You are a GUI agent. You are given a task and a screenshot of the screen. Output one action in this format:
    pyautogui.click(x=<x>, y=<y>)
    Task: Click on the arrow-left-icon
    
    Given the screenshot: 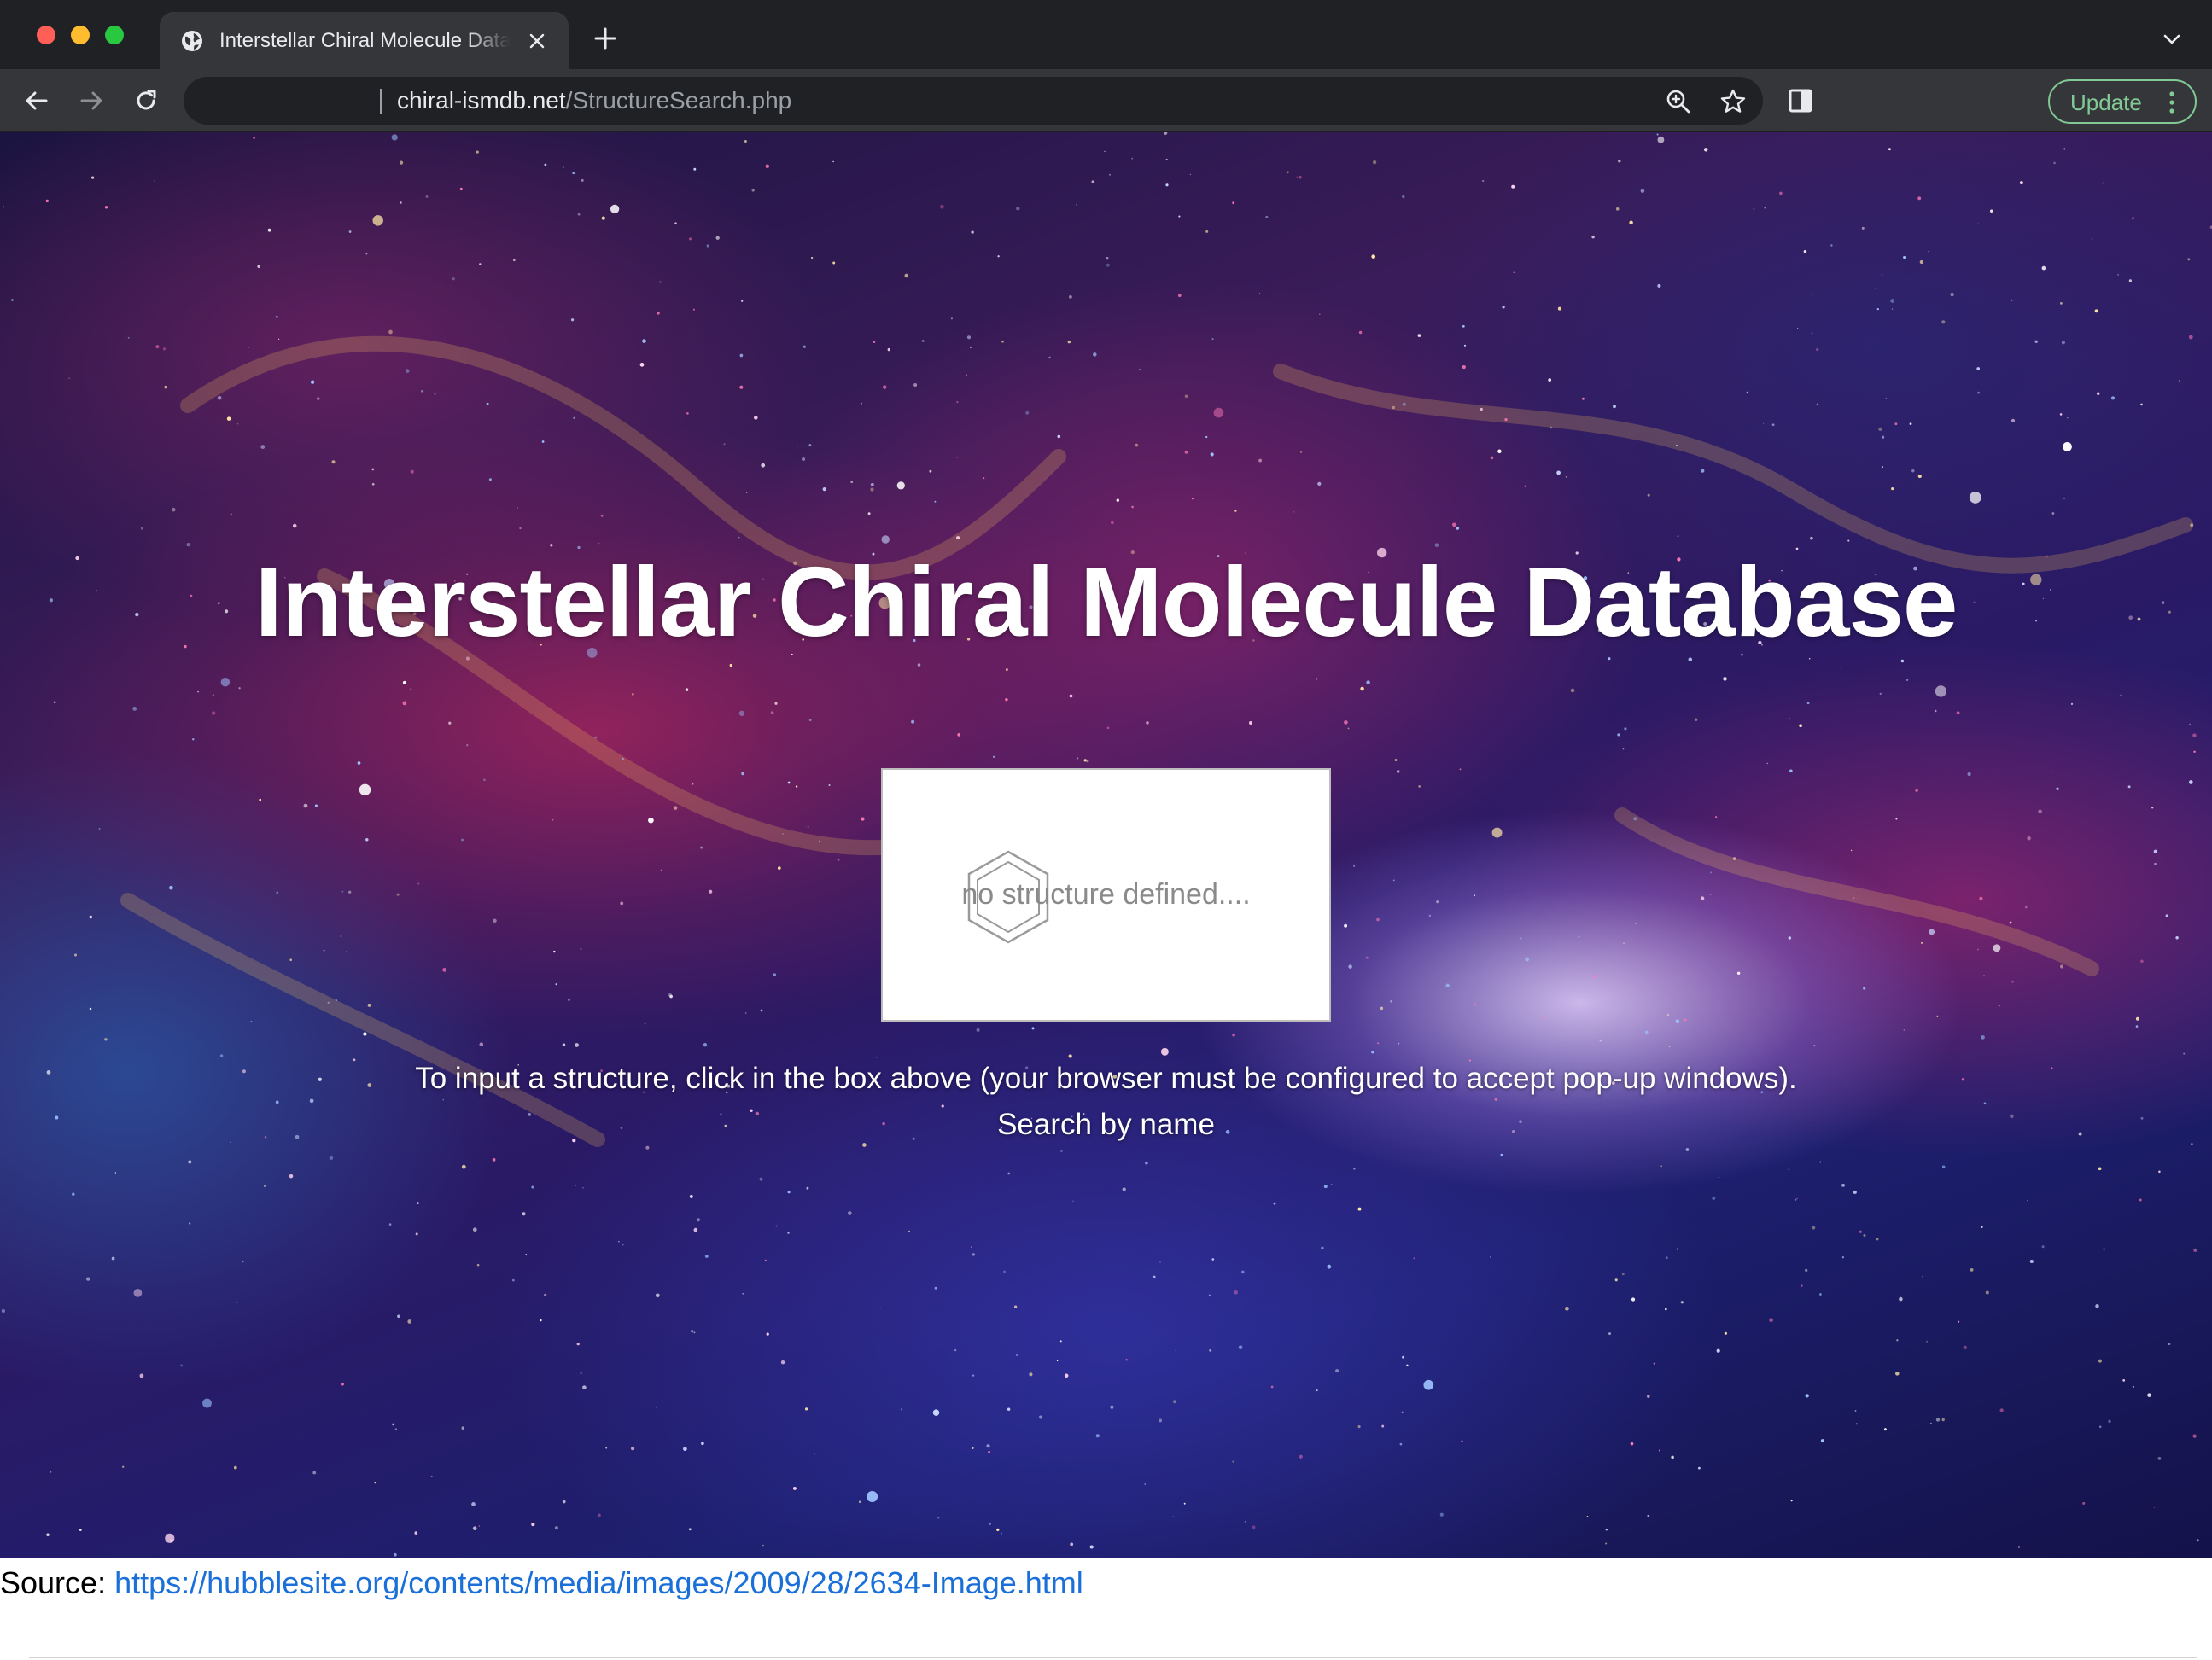 What is the action you would take?
    pyautogui.click(x=36, y=100)
    